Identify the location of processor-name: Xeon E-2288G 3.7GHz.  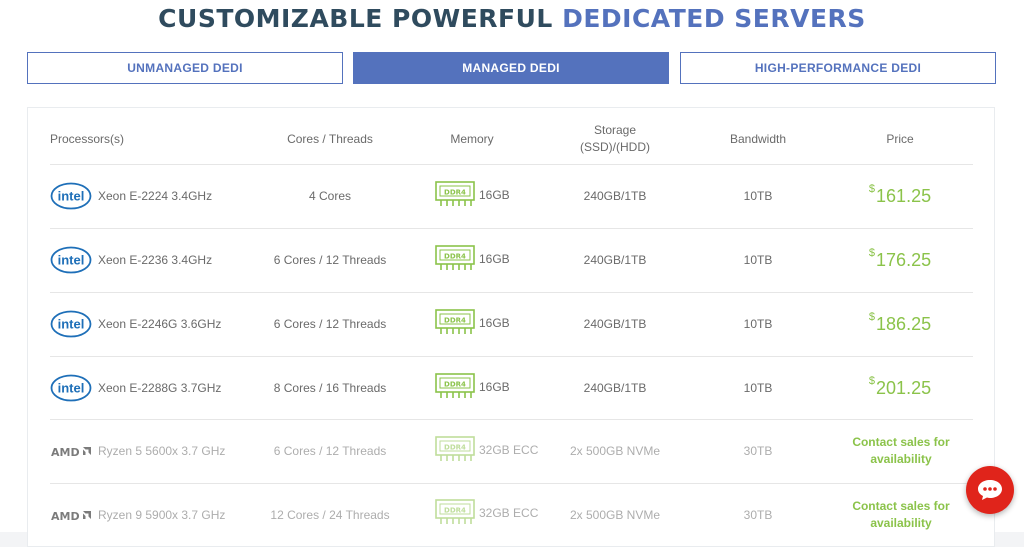
(160, 388).